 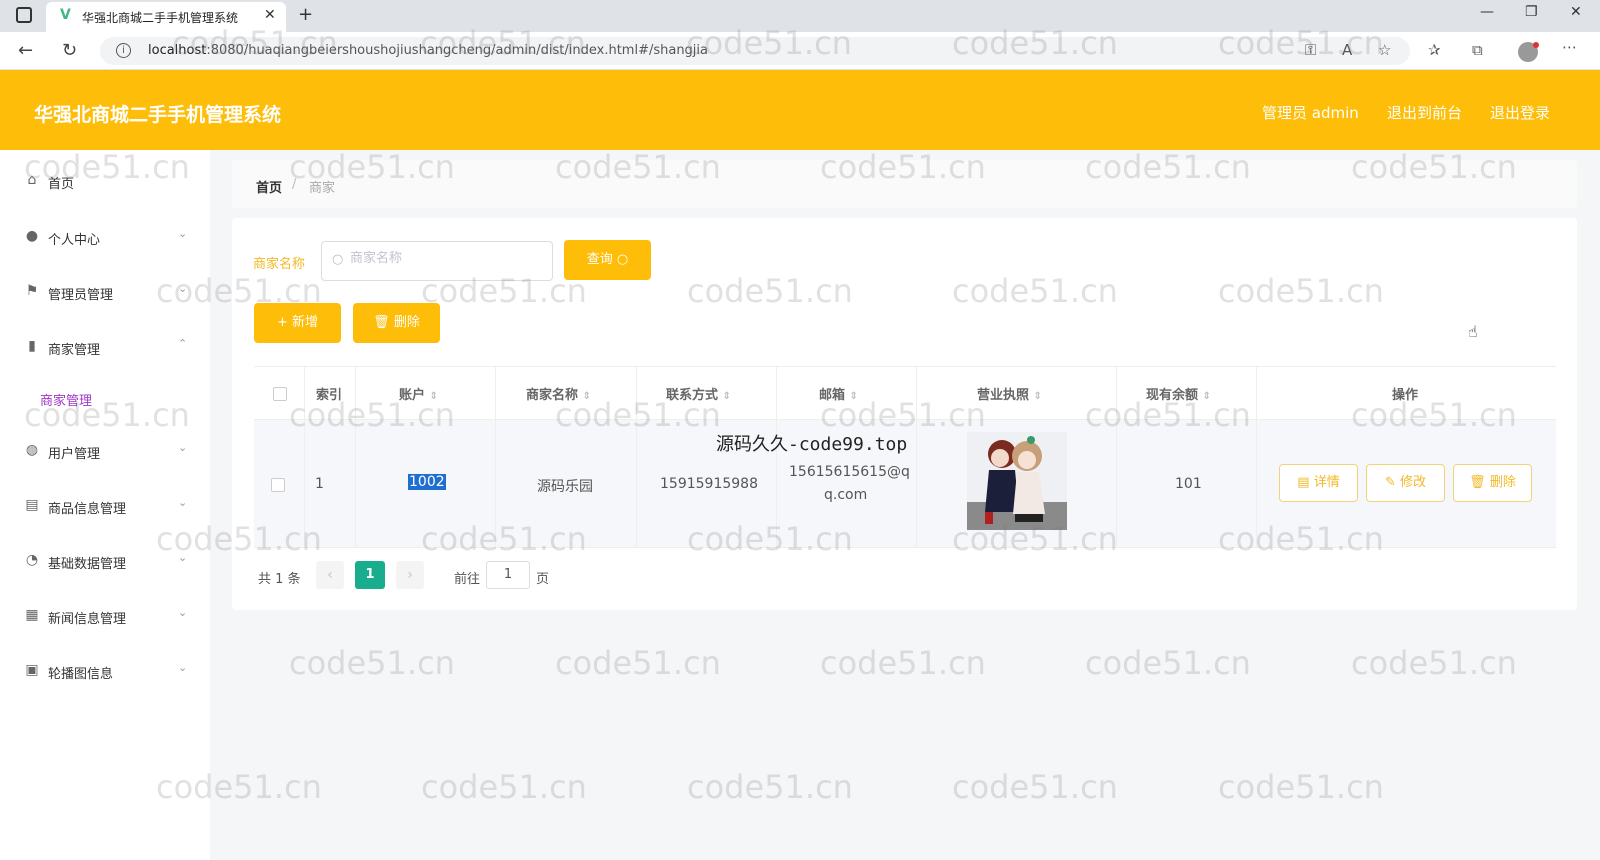 I want to click on license-image, so click(x=1017, y=481).